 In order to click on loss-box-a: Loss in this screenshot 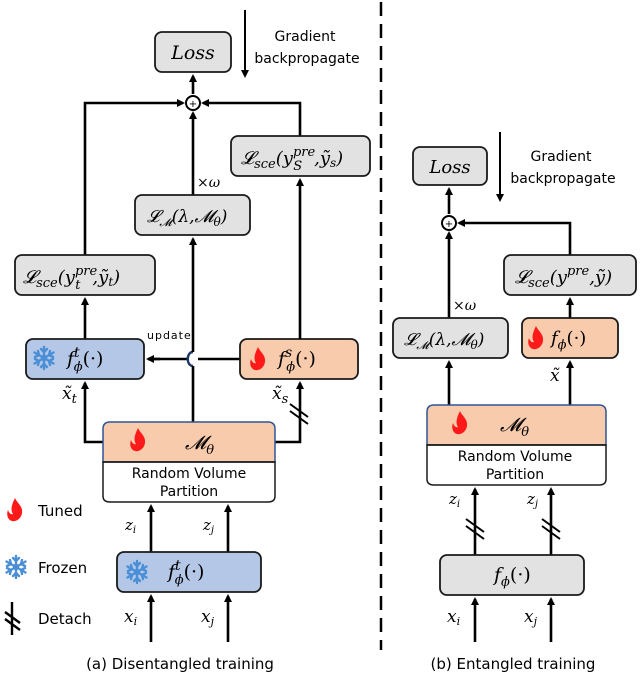, I will do `click(193, 52)`.